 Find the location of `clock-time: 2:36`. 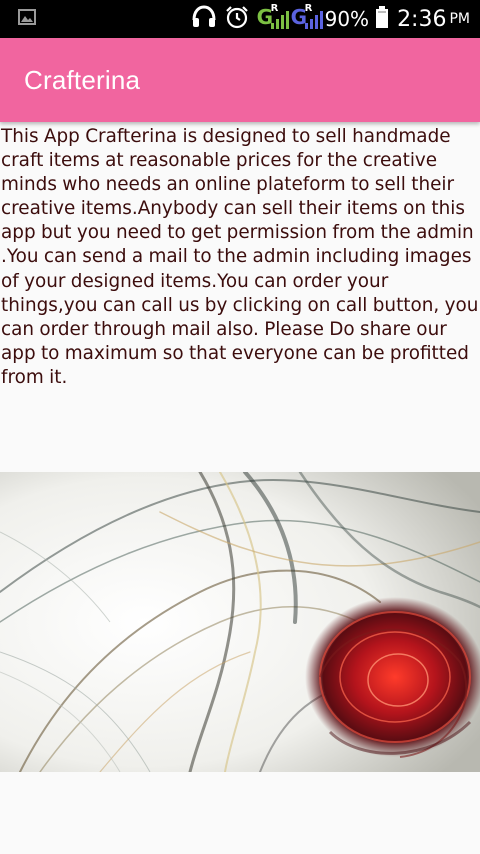

clock-time: 2:36 is located at coordinates (422, 19).